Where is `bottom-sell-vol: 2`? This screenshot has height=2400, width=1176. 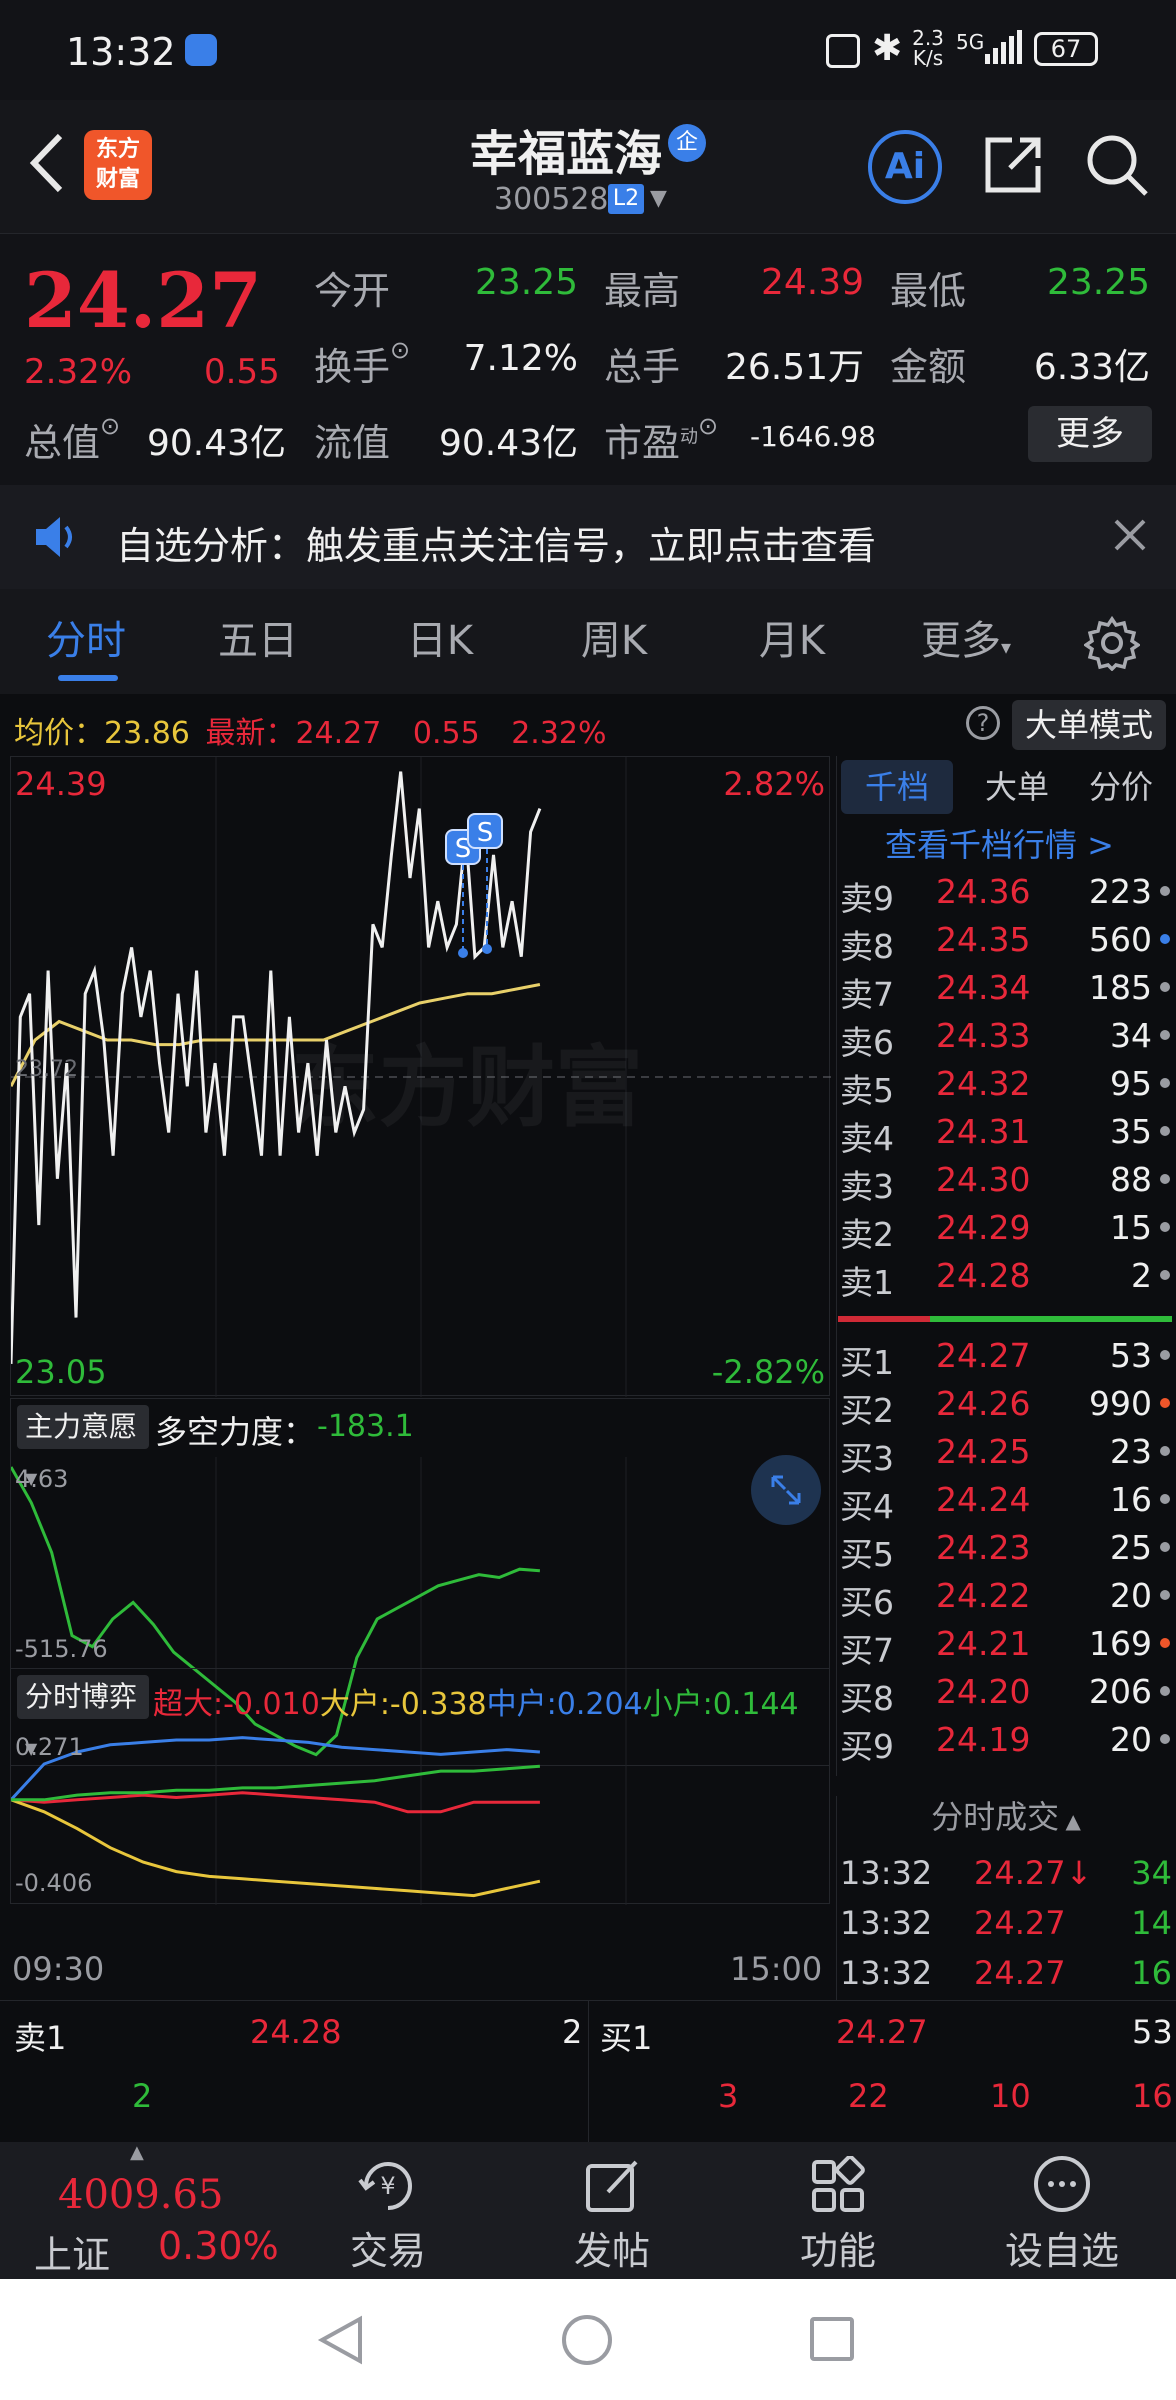 bottom-sell-vol: 2 is located at coordinates (572, 2032).